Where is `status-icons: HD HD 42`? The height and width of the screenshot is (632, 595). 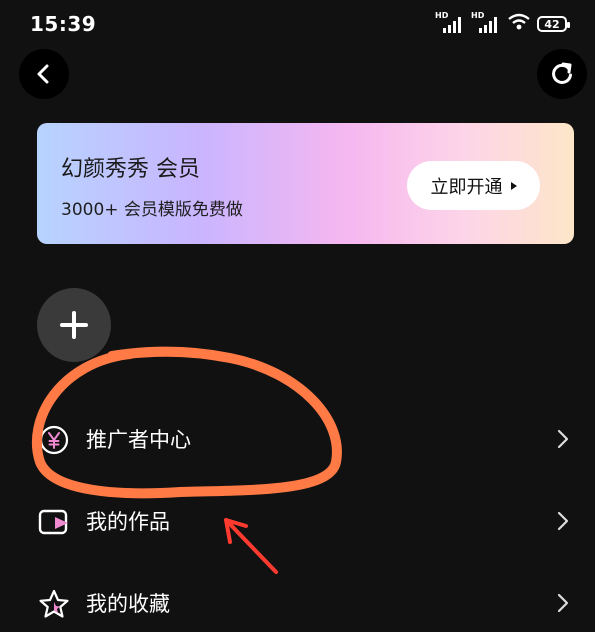
status-icons: HD HD 42 is located at coordinates (502, 23).